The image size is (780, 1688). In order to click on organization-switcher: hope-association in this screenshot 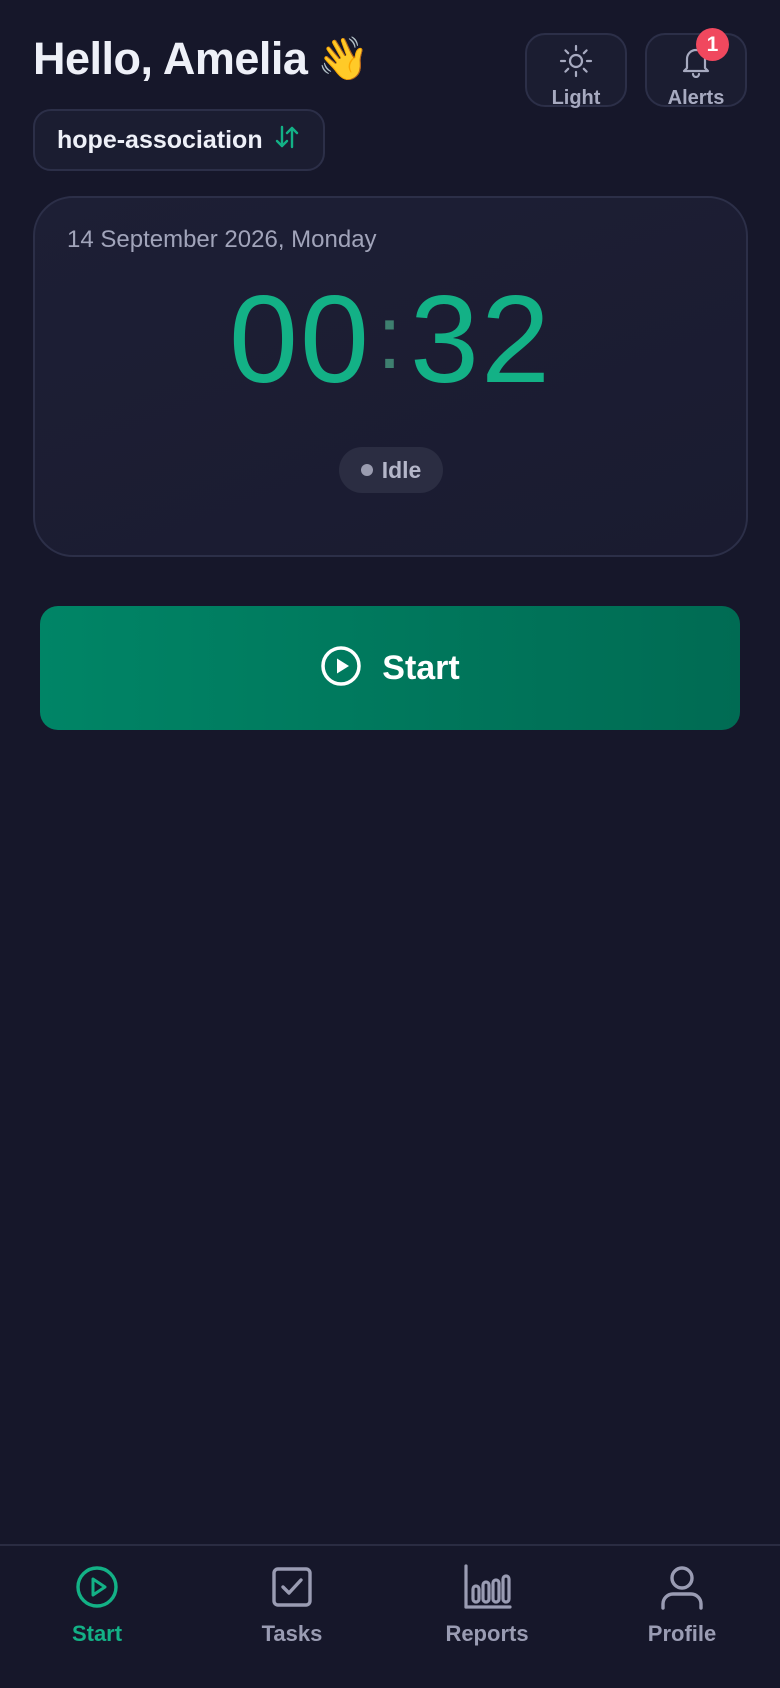, I will do `click(179, 140)`.